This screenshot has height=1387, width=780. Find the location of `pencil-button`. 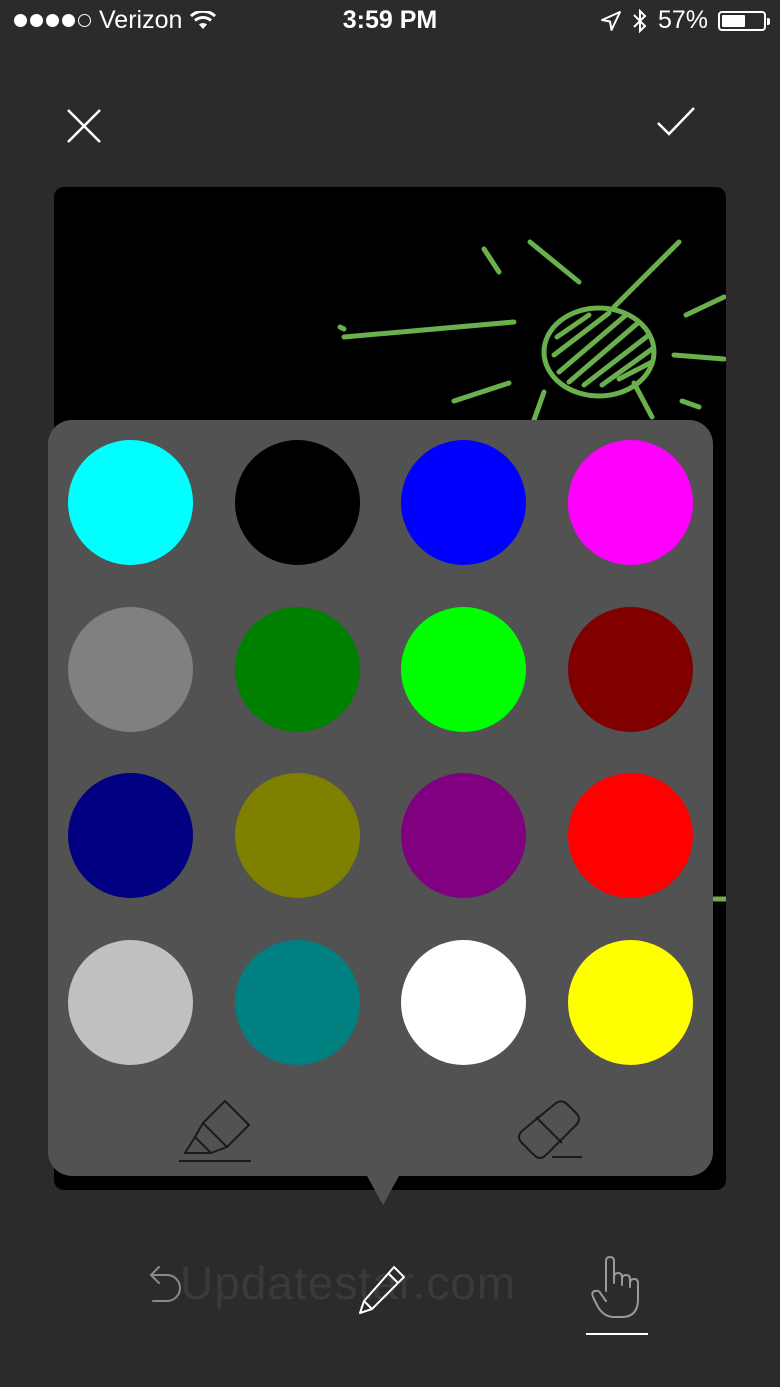

pencil-button is located at coordinates (381, 1290).